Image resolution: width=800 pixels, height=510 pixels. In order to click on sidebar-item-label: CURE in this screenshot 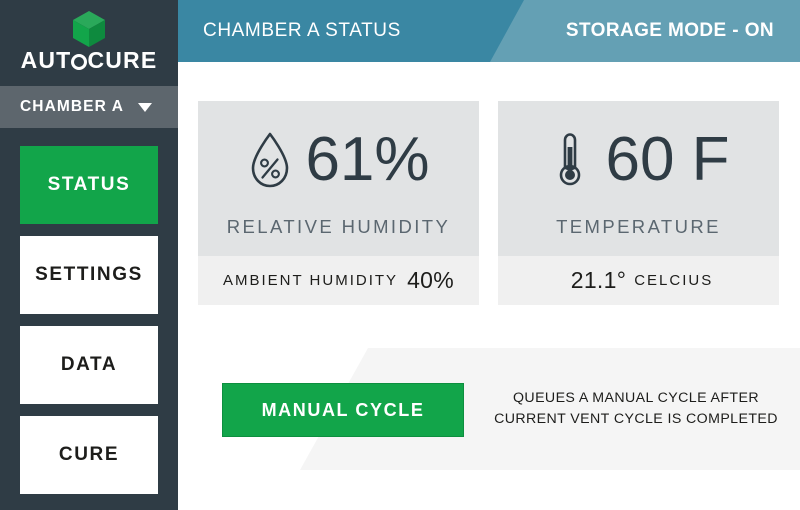, I will do `click(89, 454)`.